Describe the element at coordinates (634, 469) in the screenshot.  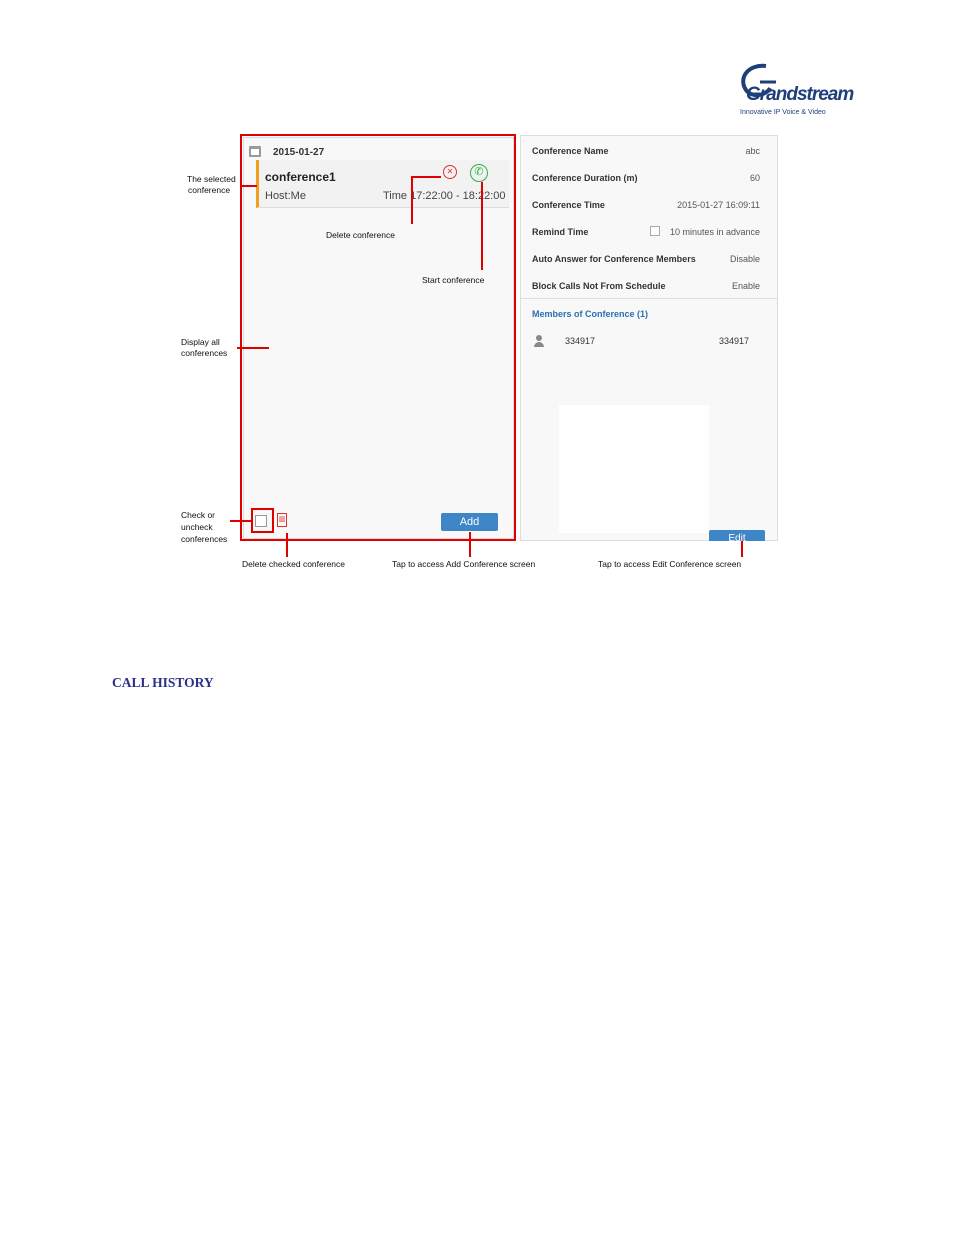
I see `members-blank-area` at that location.